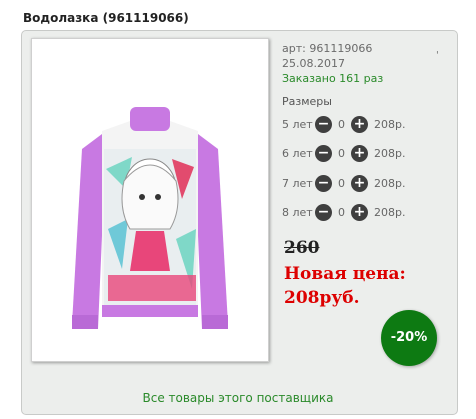 This screenshot has height=419, width=476. Describe the element at coordinates (345, 274) in the screenshot. I see `new-price-label: Новая цена:` at that location.